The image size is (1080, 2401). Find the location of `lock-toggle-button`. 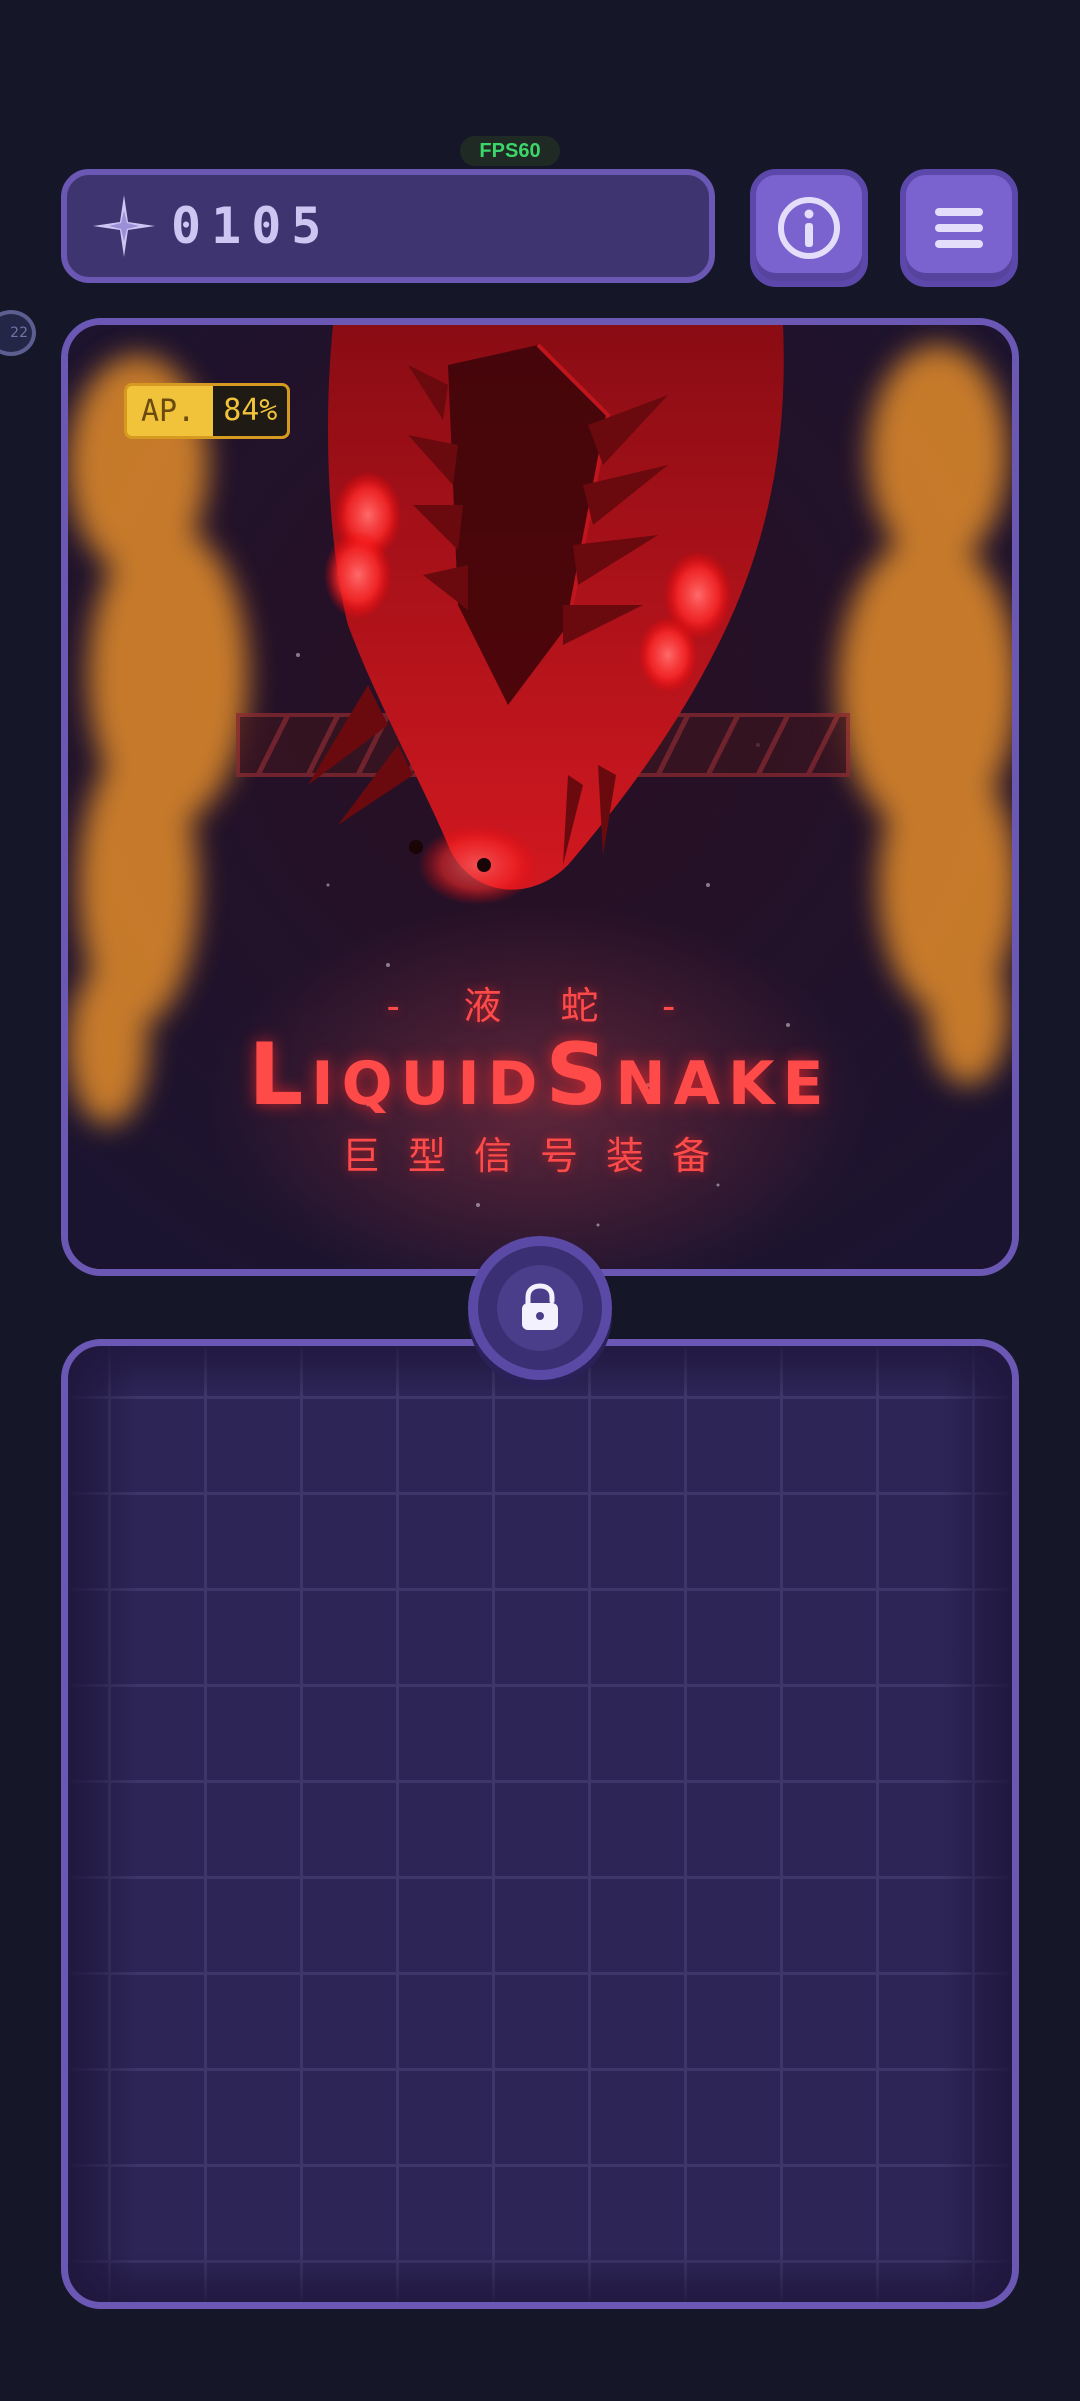

lock-toggle-button is located at coordinates (540, 1308).